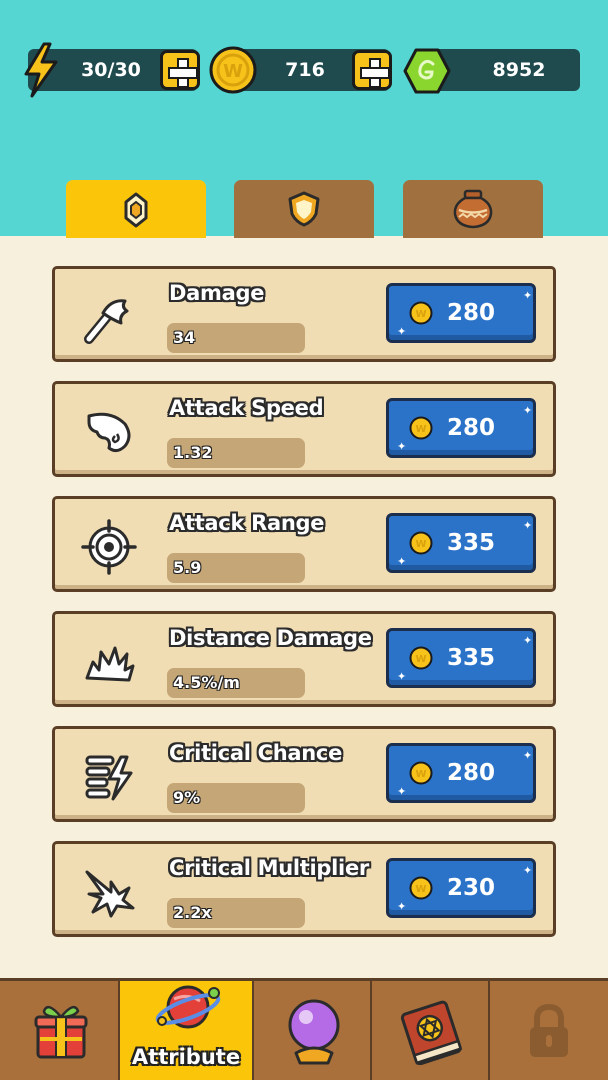 Image resolution: width=608 pixels, height=1080 pixels. I want to click on upgrade-value: 5.9, so click(187, 567).